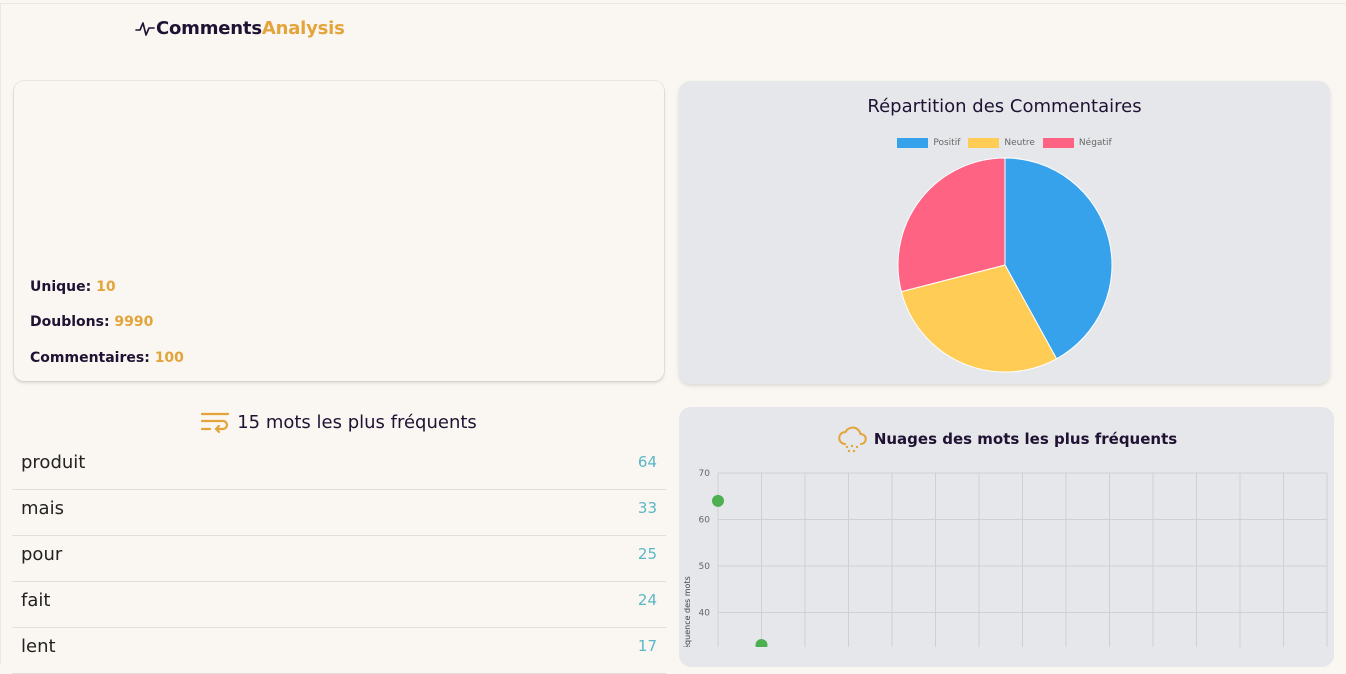 The width and height of the screenshot is (1346, 674). I want to click on stat-comments-value: 100, so click(169, 358).